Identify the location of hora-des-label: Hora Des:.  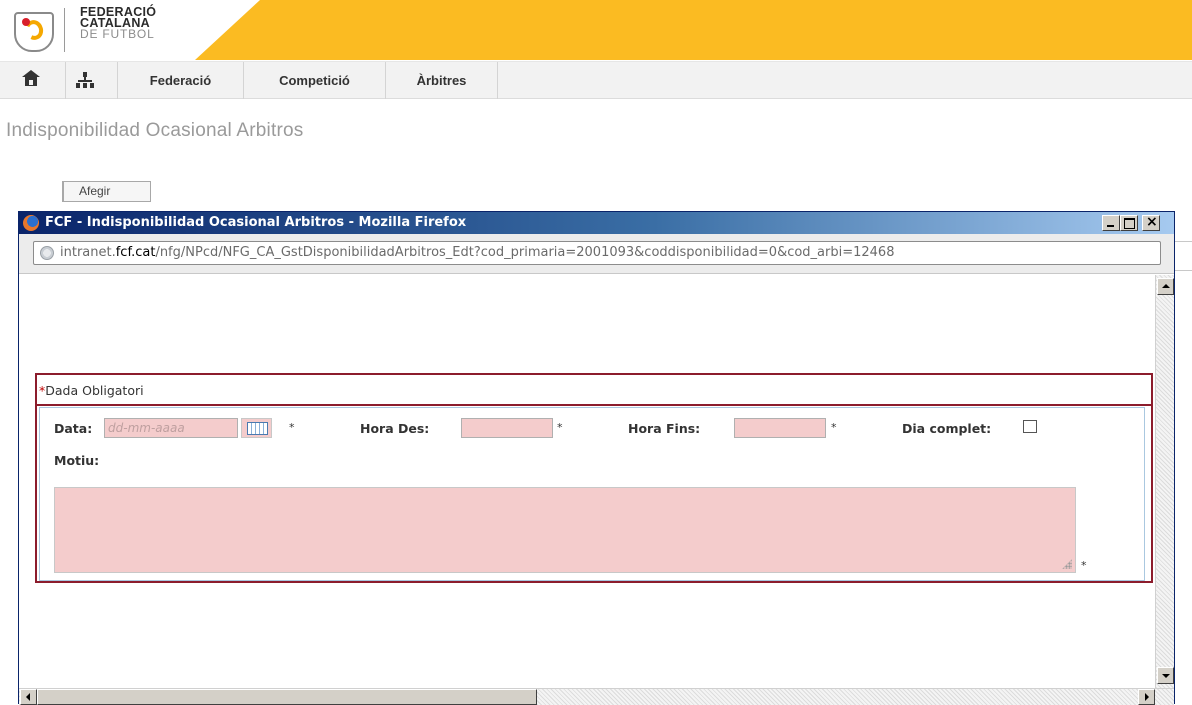
(395, 428).